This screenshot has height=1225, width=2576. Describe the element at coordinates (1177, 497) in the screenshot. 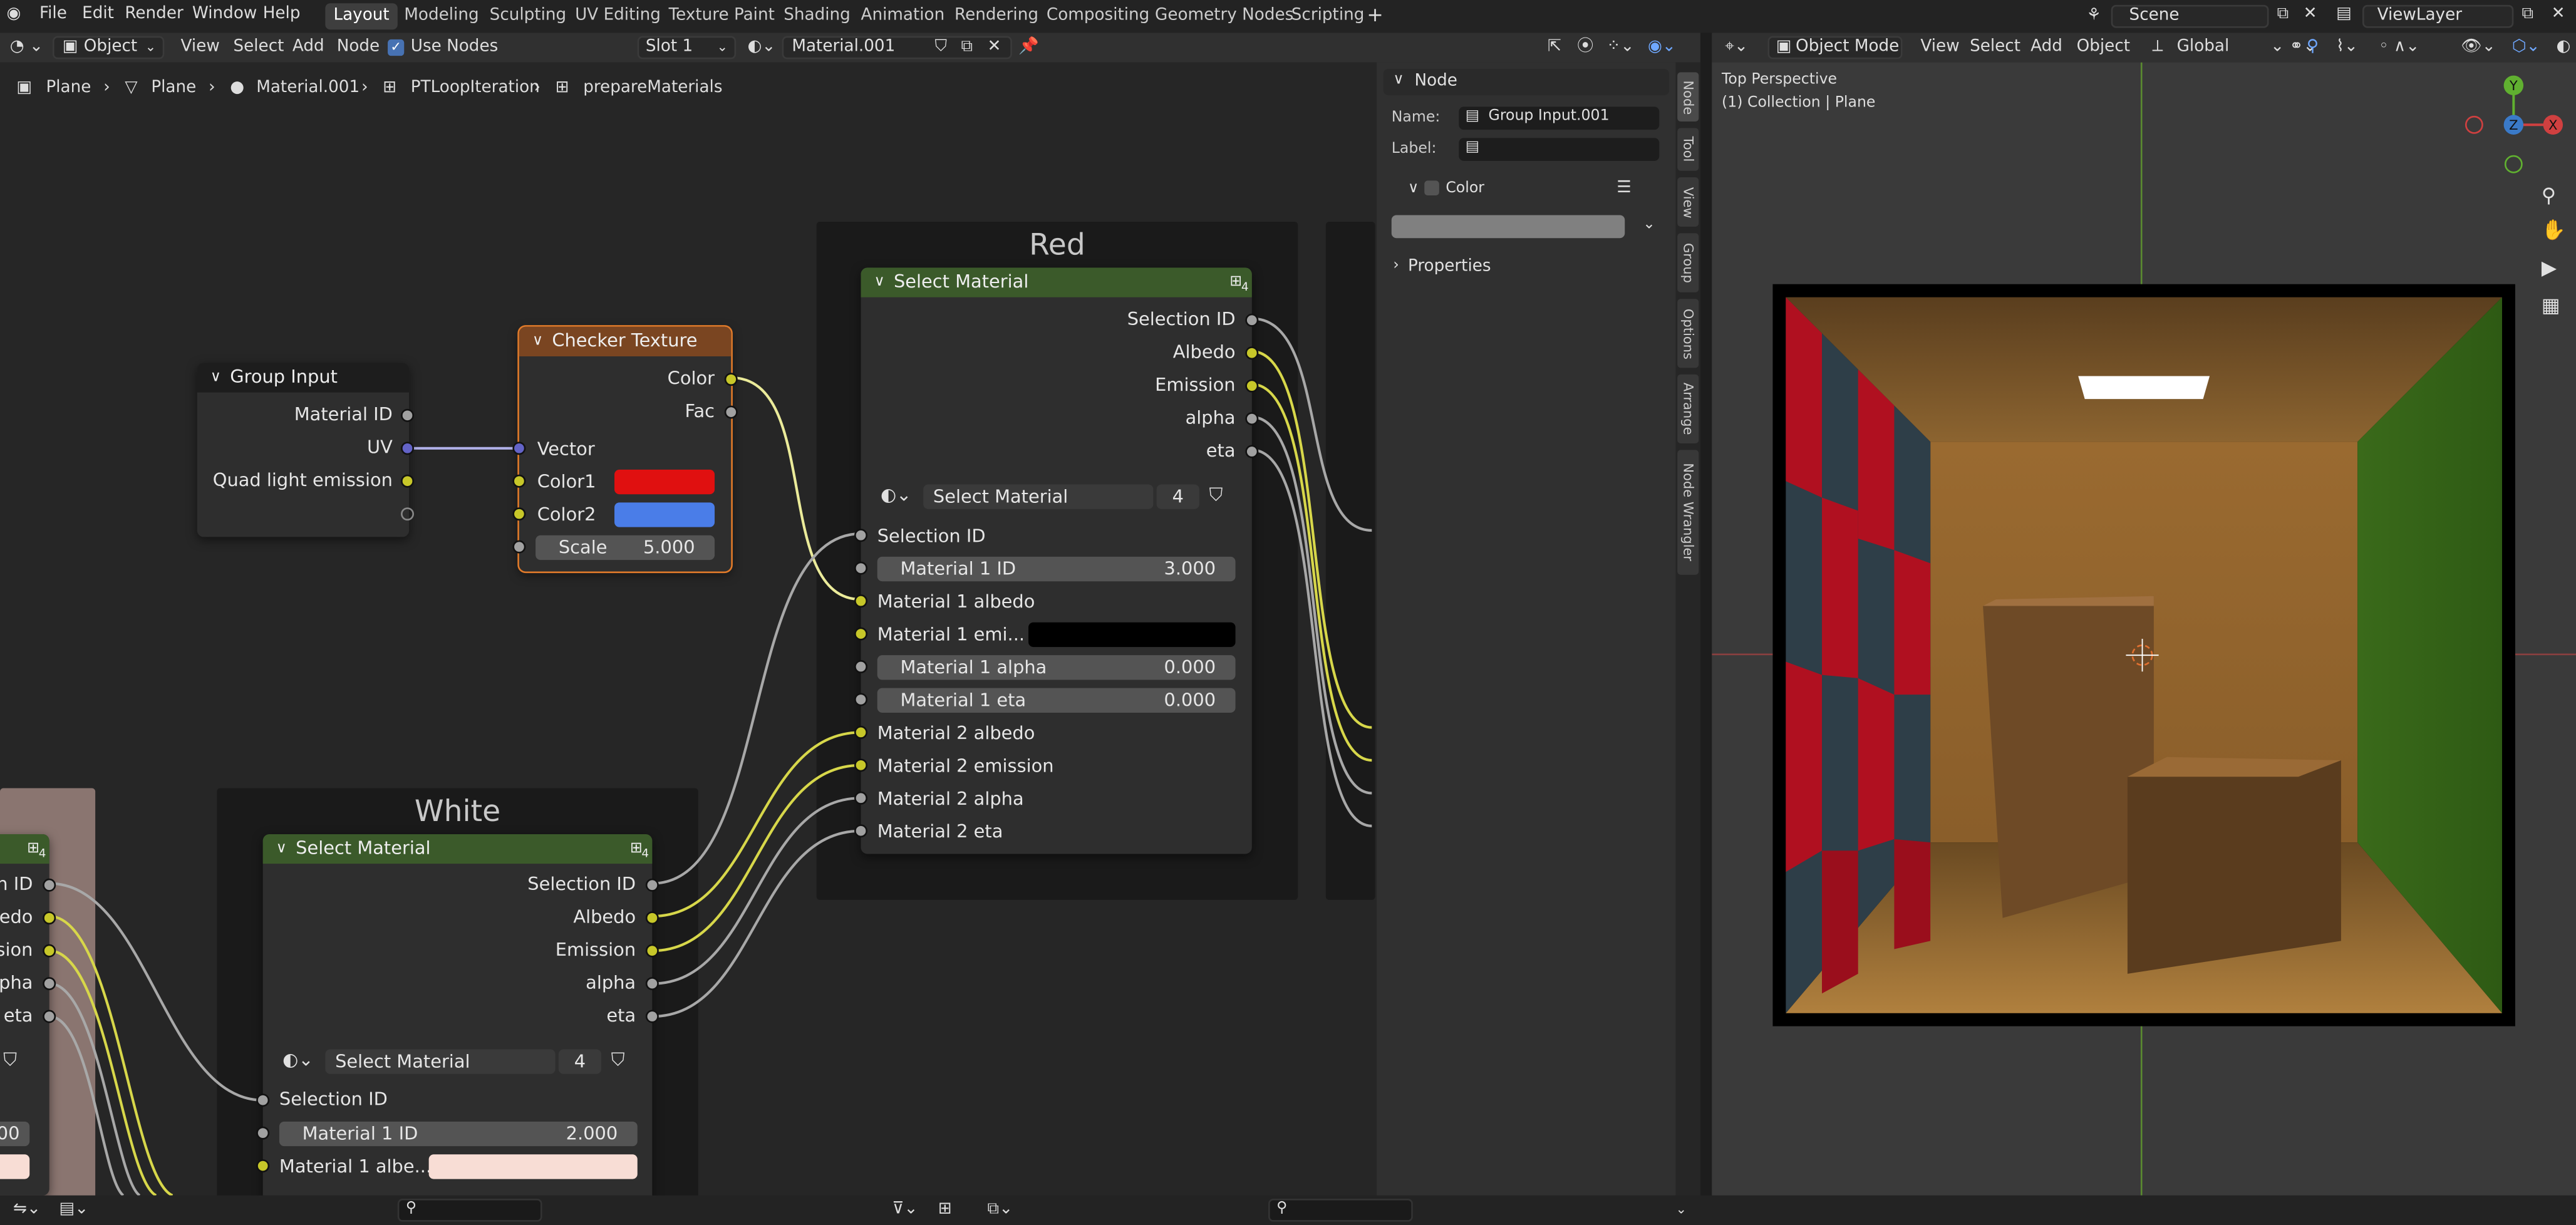

I see `red-group-users: 4` at that location.